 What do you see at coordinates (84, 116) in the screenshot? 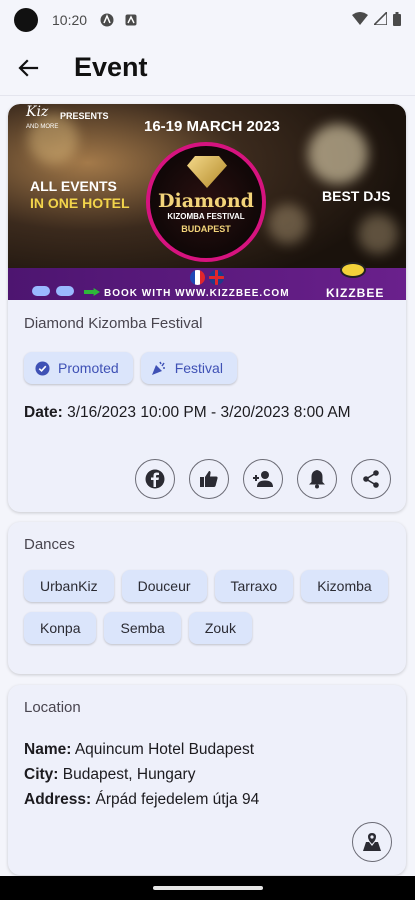
I see `banner-presents: PRESENTS` at bounding box center [84, 116].